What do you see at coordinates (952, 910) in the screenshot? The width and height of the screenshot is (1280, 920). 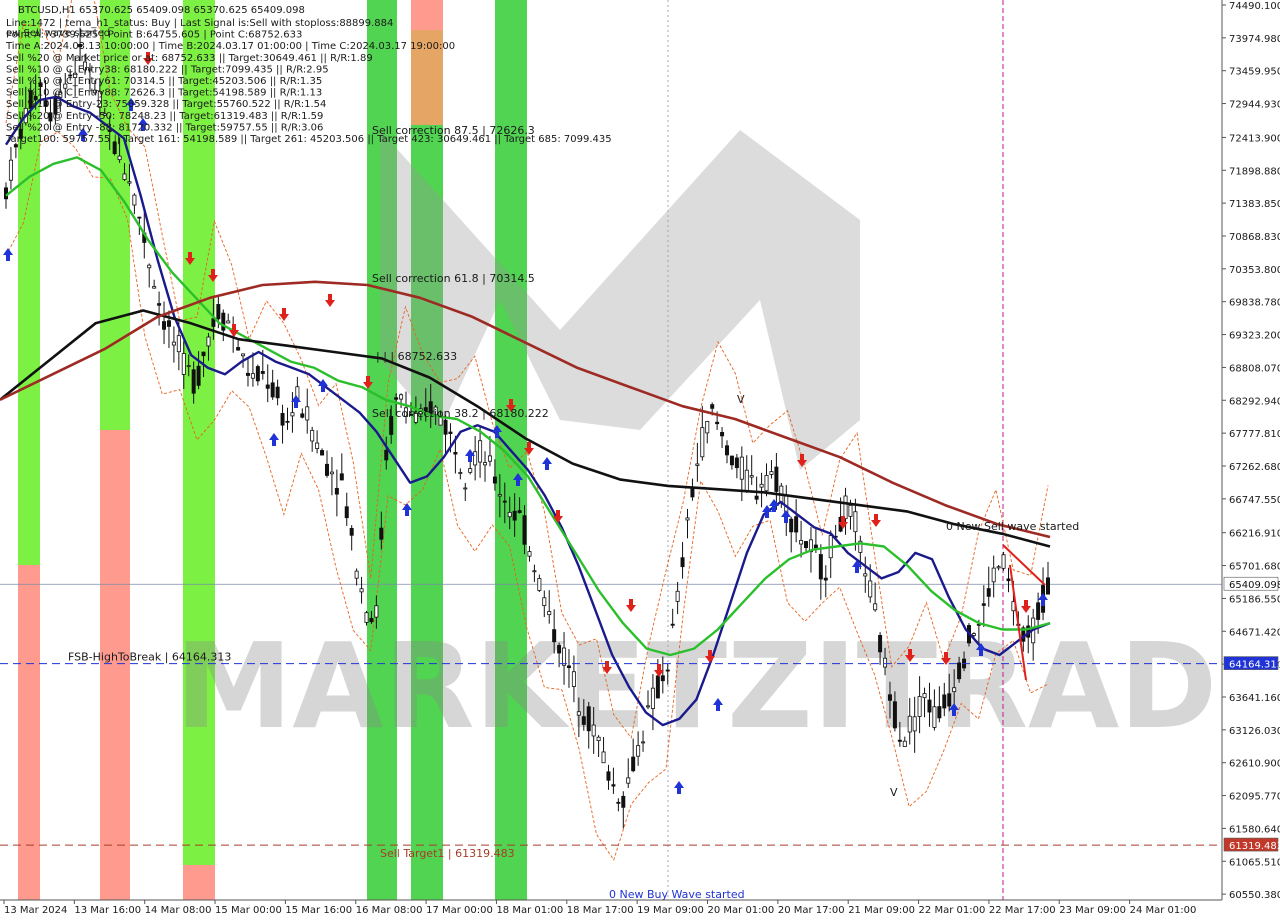 I see `x-tick-label: 22 Mar 01:00` at bounding box center [952, 910].